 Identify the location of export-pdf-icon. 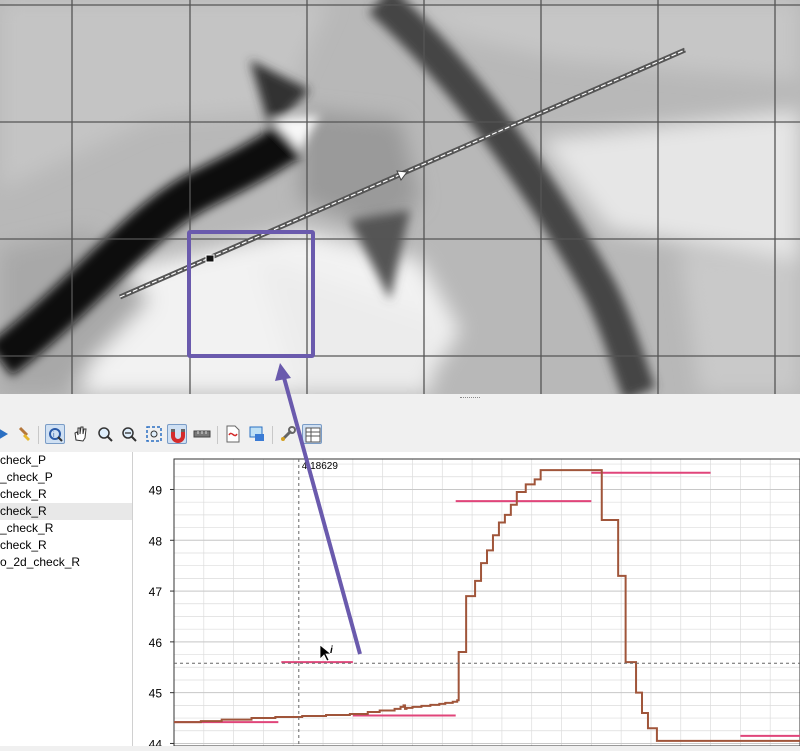
(233, 434).